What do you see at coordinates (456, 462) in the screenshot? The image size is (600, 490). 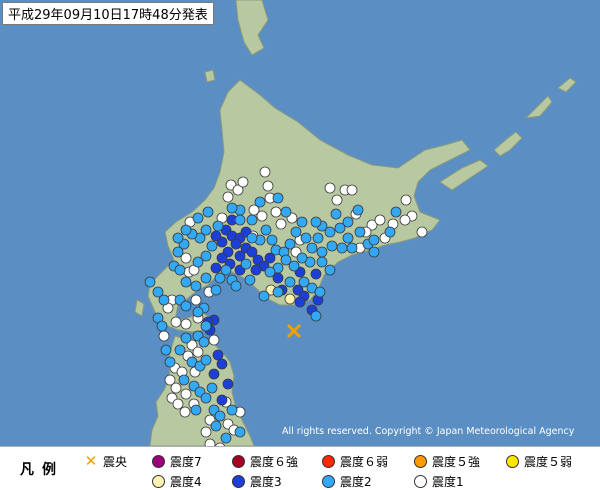 I see `legend-shindo-5-upper-label: 震度５強` at bounding box center [456, 462].